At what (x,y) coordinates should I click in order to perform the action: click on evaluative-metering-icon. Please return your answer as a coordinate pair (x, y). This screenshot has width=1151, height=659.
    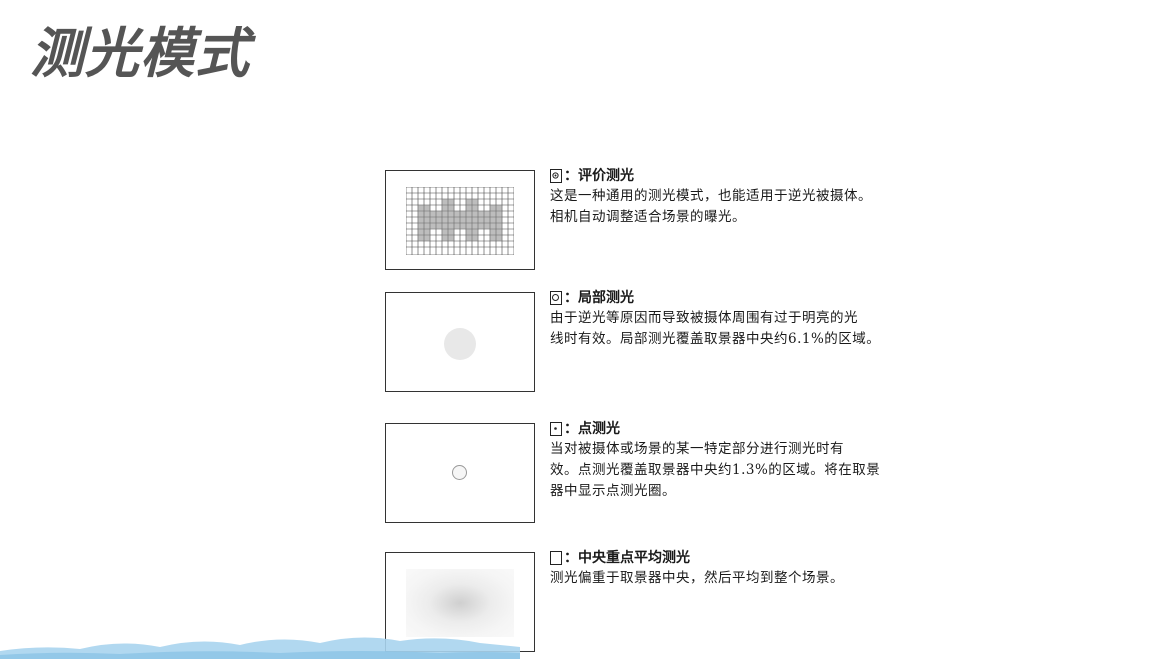
    Looking at the image, I should click on (556, 176).